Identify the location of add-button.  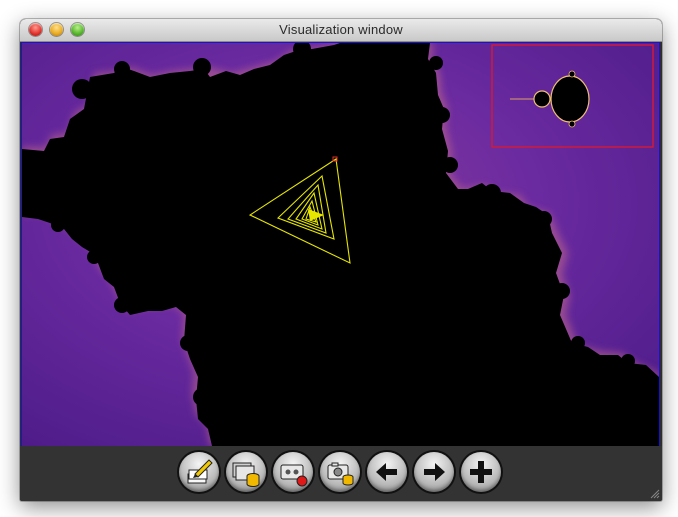
(481, 472).